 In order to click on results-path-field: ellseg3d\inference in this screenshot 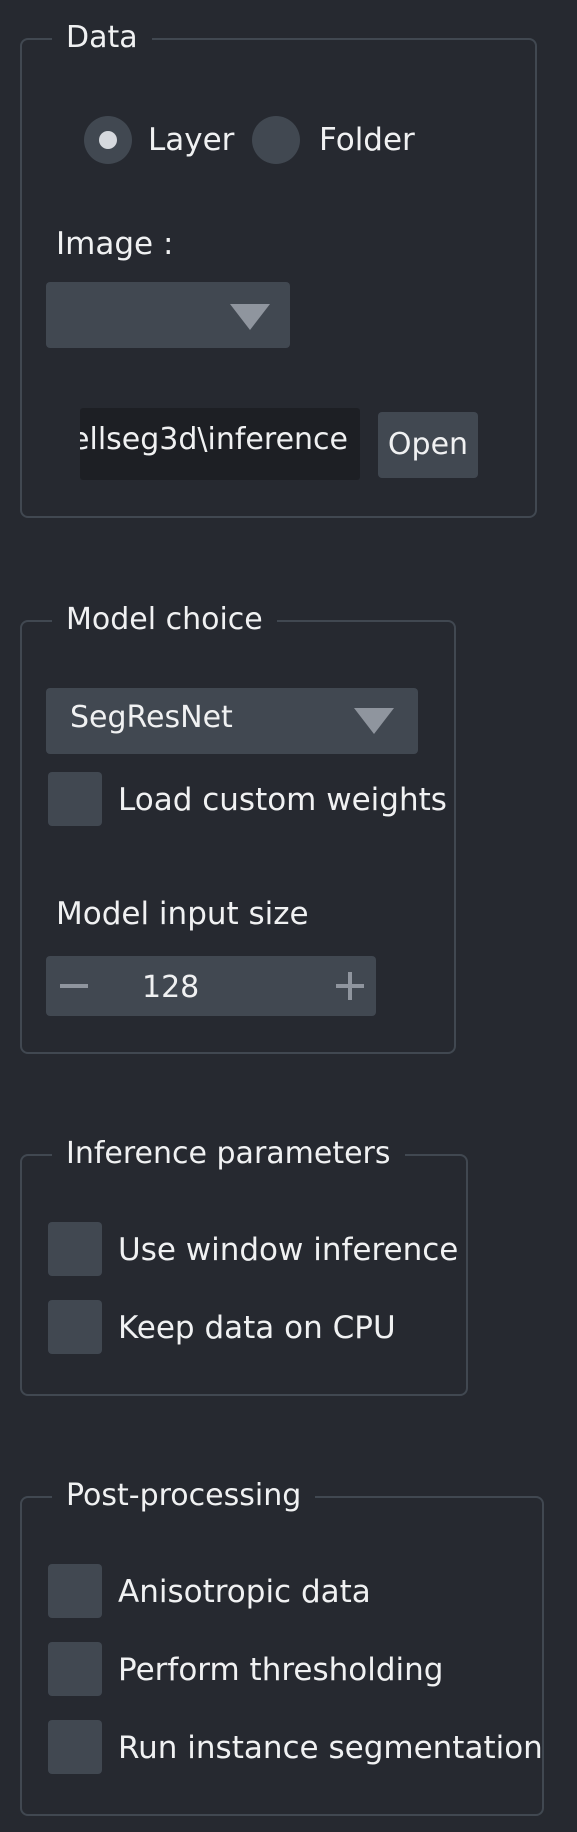, I will do `click(220, 444)`.